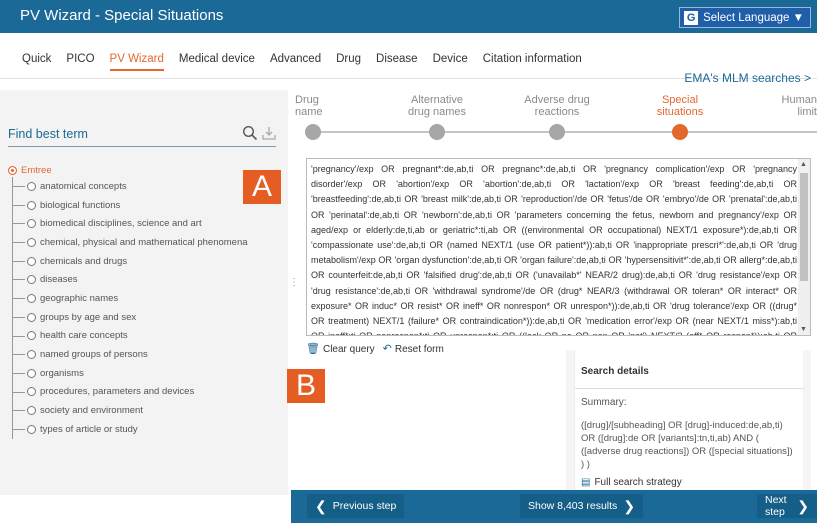 The width and height of the screenshot is (817, 523). What do you see at coordinates (130, 279) in the screenshot?
I see `tree-item: diseases` at bounding box center [130, 279].